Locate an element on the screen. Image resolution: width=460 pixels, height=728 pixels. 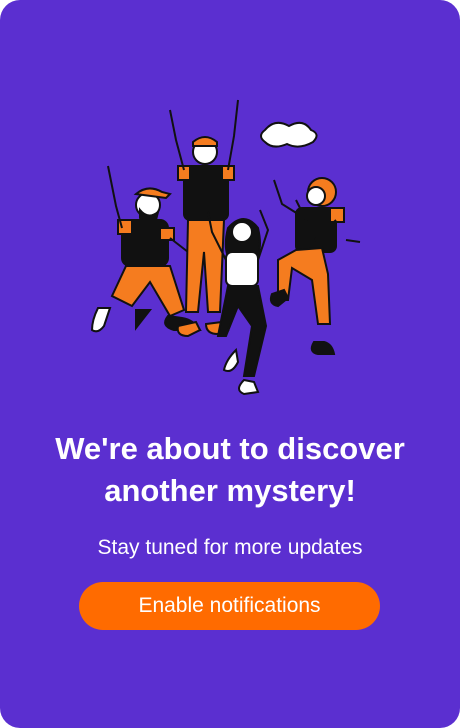
subtitle: Stay tuned for more updates is located at coordinates (230, 547).